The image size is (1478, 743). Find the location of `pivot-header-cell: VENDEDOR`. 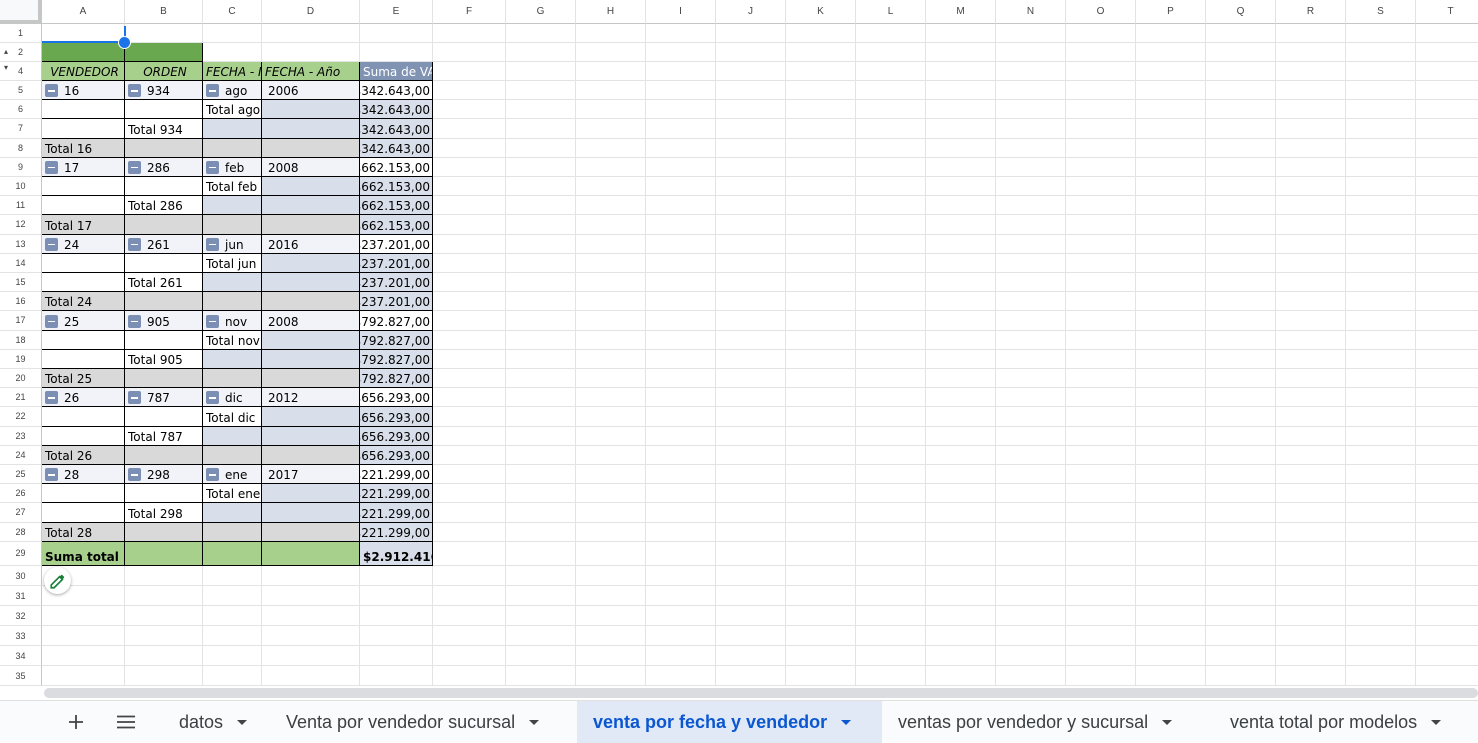

pivot-header-cell: VENDEDOR is located at coordinates (83, 71).